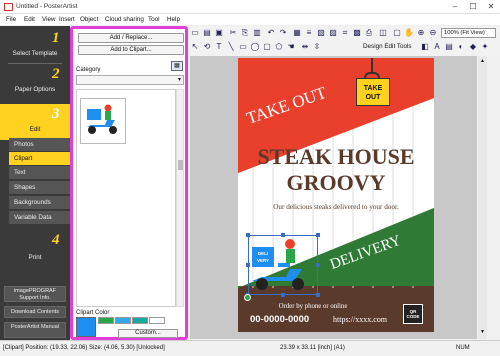 Image resolution: width=500 pixels, height=356 pixels. Describe the element at coordinates (29, 19) in the screenshot. I see `menu-edit: Edit` at that location.